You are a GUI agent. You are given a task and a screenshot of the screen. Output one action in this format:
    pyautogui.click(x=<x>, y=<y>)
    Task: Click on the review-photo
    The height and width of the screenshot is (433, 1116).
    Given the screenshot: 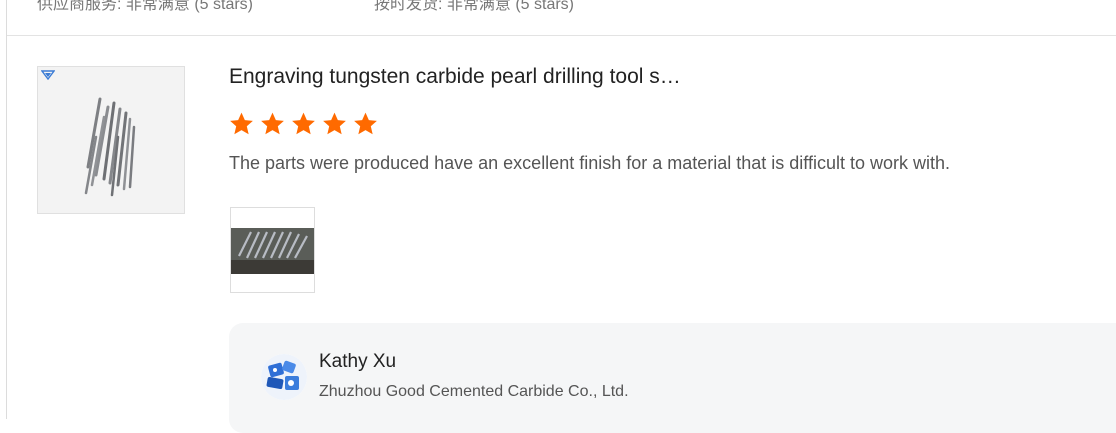 What is the action you would take?
    pyautogui.click(x=272, y=250)
    